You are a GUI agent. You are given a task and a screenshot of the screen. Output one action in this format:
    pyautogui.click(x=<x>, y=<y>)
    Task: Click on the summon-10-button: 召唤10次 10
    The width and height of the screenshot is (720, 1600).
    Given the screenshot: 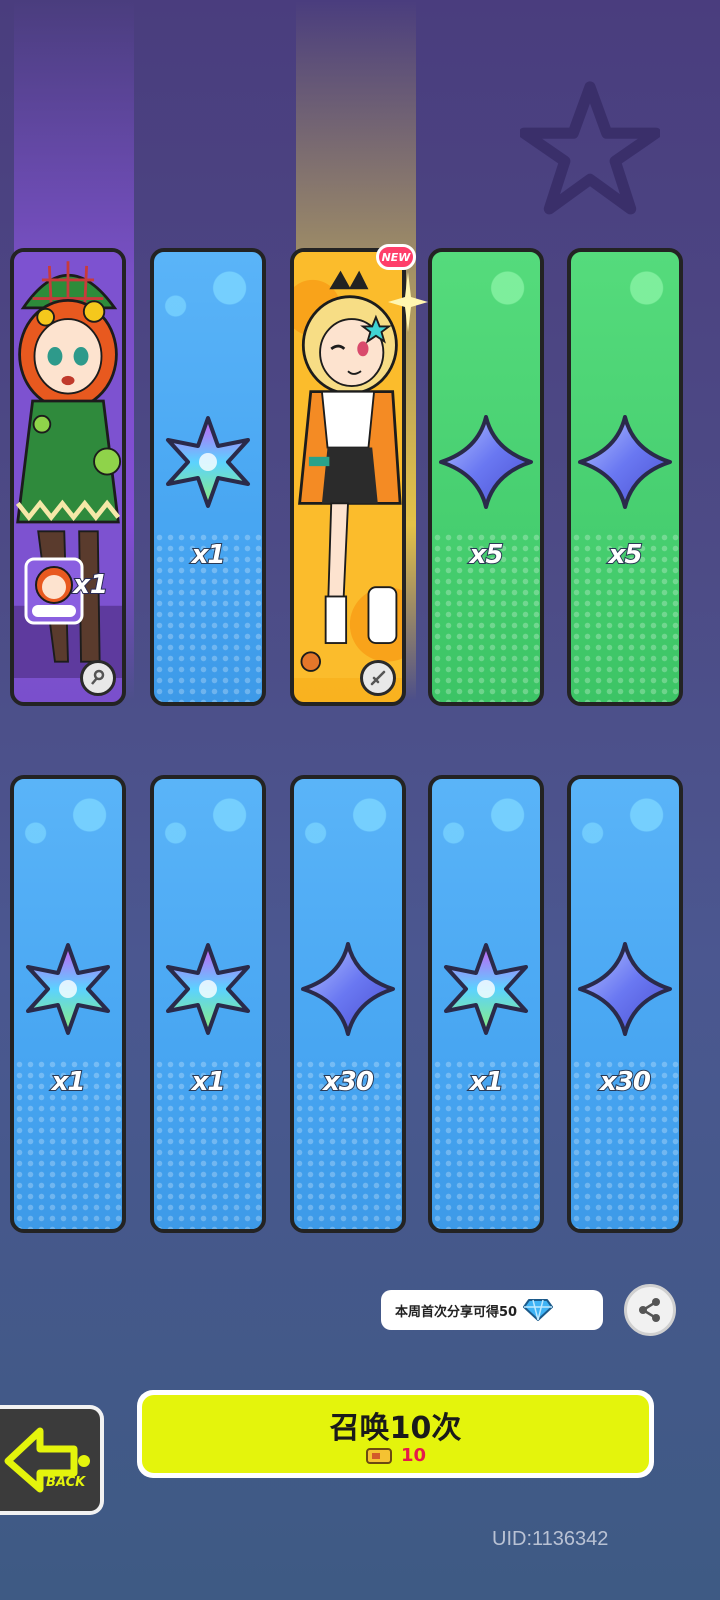 What is the action you would take?
    pyautogui.click(x=395, y=1434)
    